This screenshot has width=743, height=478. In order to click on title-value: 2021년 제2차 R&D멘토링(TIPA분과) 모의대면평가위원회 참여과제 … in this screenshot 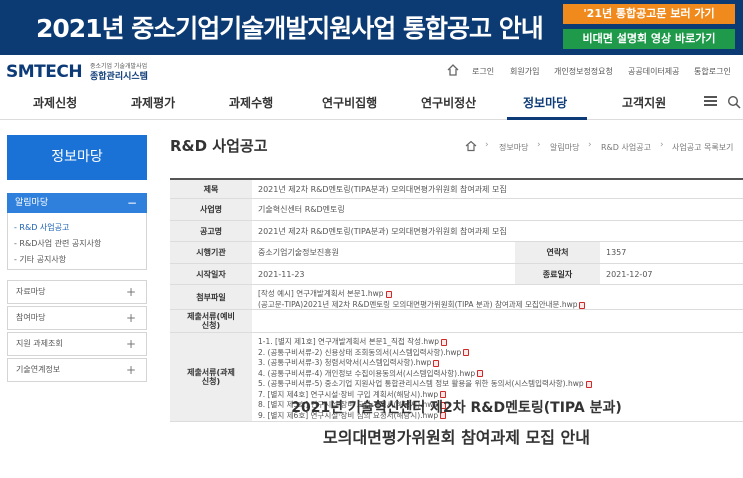, I will do `click(382, 189)`.